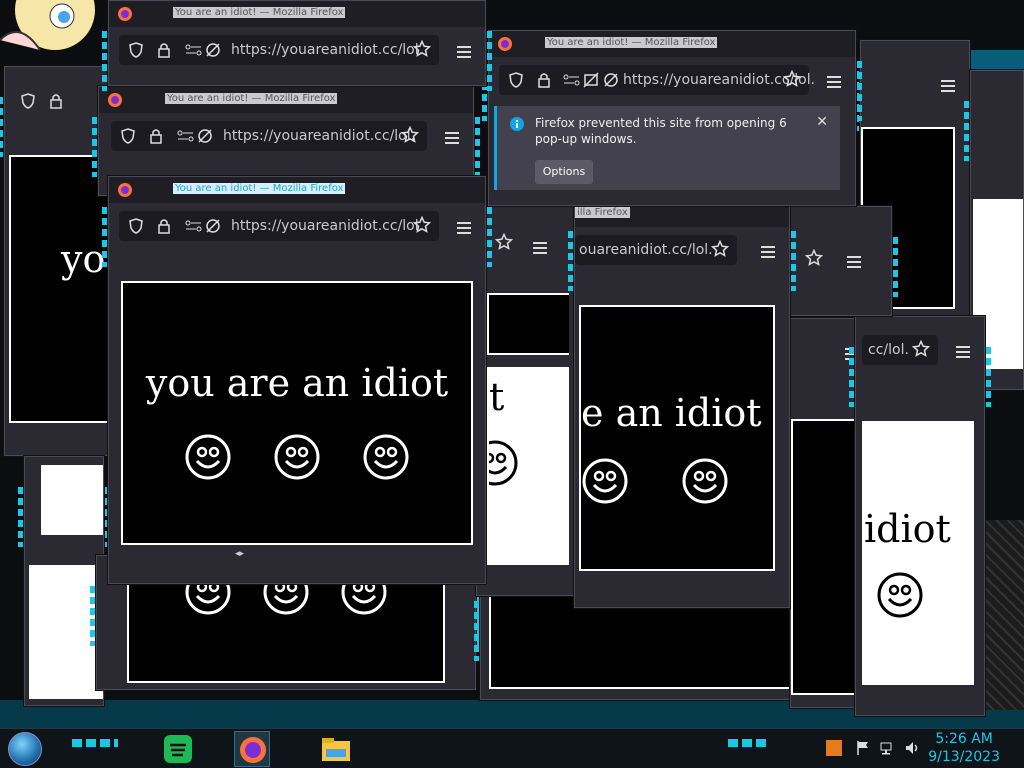 This screenshot has height=768, width=1024. What do you see at coordinates (252, 749) in the screenshot?
I see `firefox-app-button` at bounding box center [252, 749].